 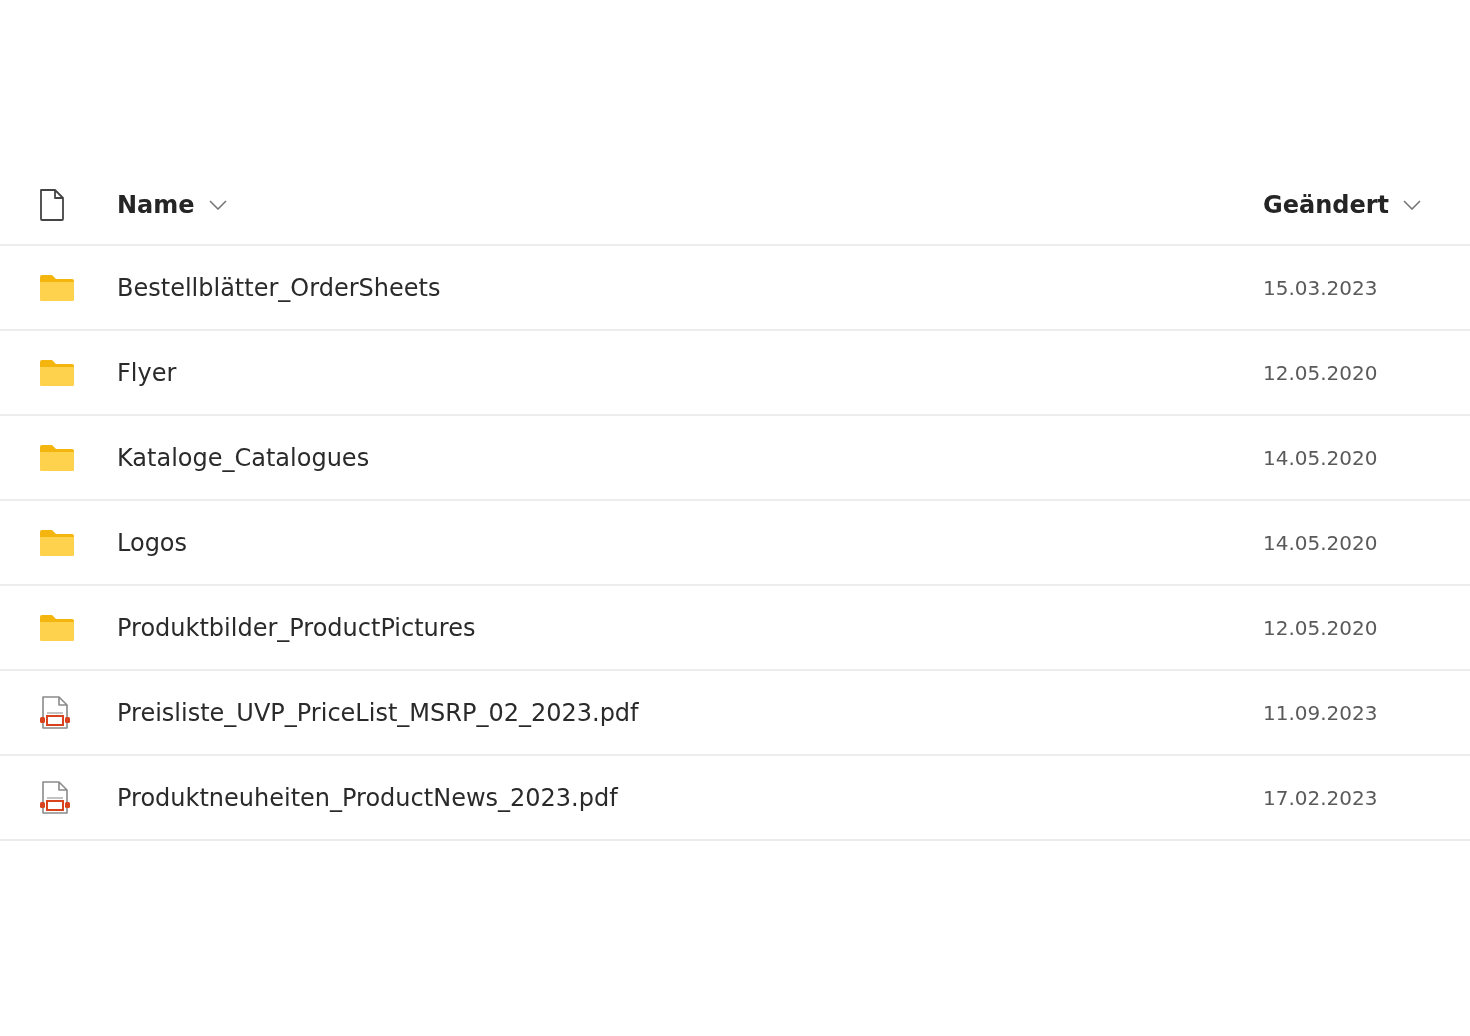 What do you see at coordinates (296, 627) in the screenshot?
I see `file-name: Produktbilder_ProductPictures` at bounding box center [296, 627].